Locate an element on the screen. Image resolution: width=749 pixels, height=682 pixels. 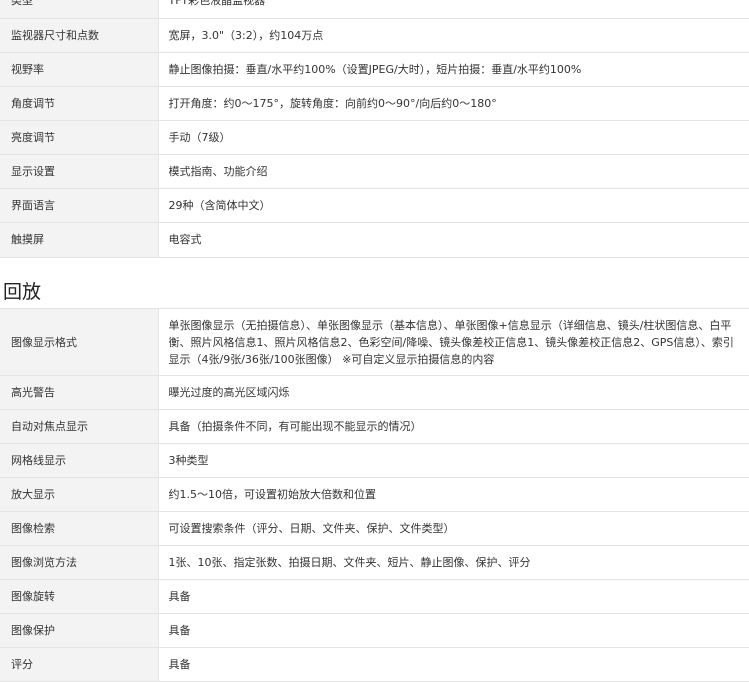
spec-label: 界面语言 is located at coordinates (79, 205).